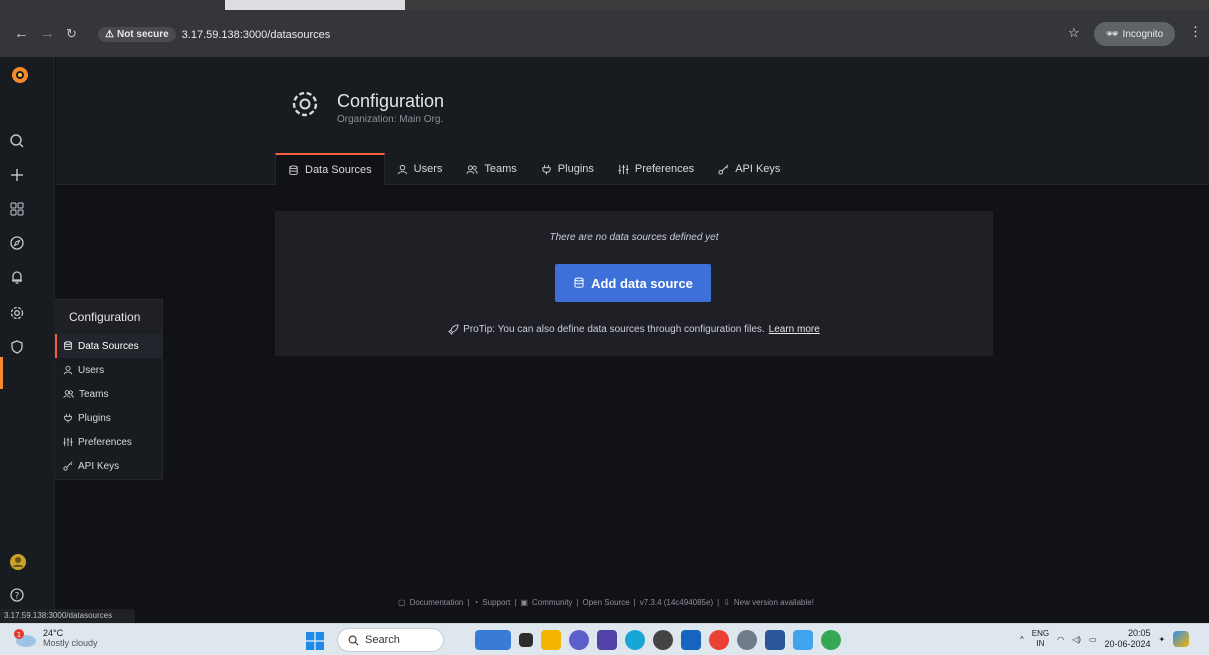  I want to click on browser-menu-icon: ⋮, so click(1195, 32).